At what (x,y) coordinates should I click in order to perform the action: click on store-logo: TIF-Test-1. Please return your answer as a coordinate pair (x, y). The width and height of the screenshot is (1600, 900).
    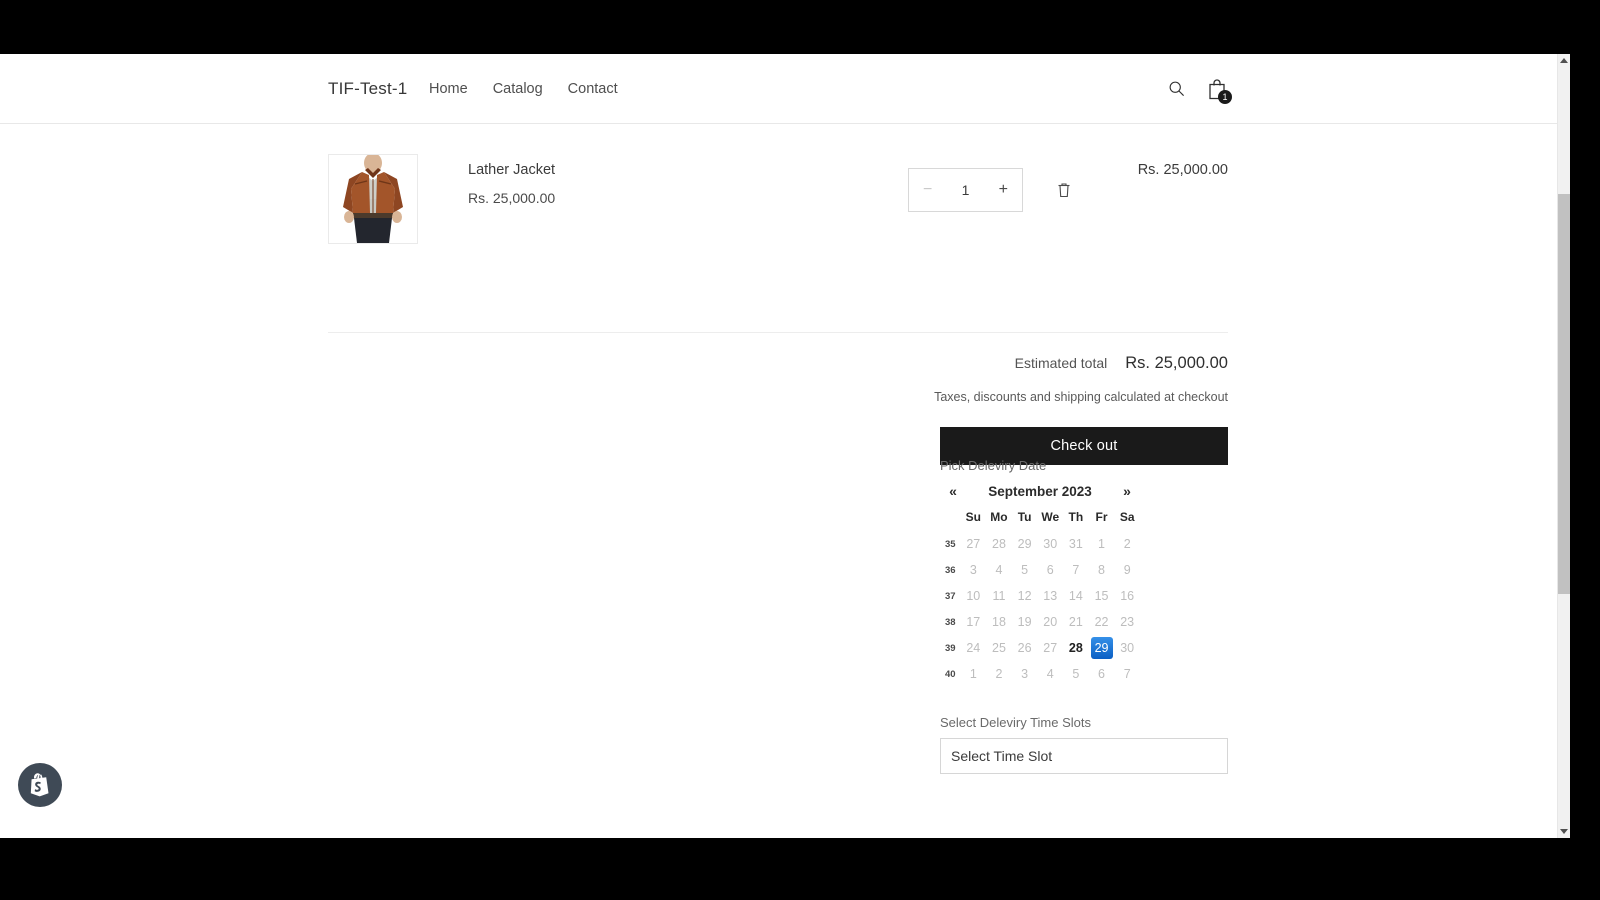
    Looking at the image, I should click on (367, 89).